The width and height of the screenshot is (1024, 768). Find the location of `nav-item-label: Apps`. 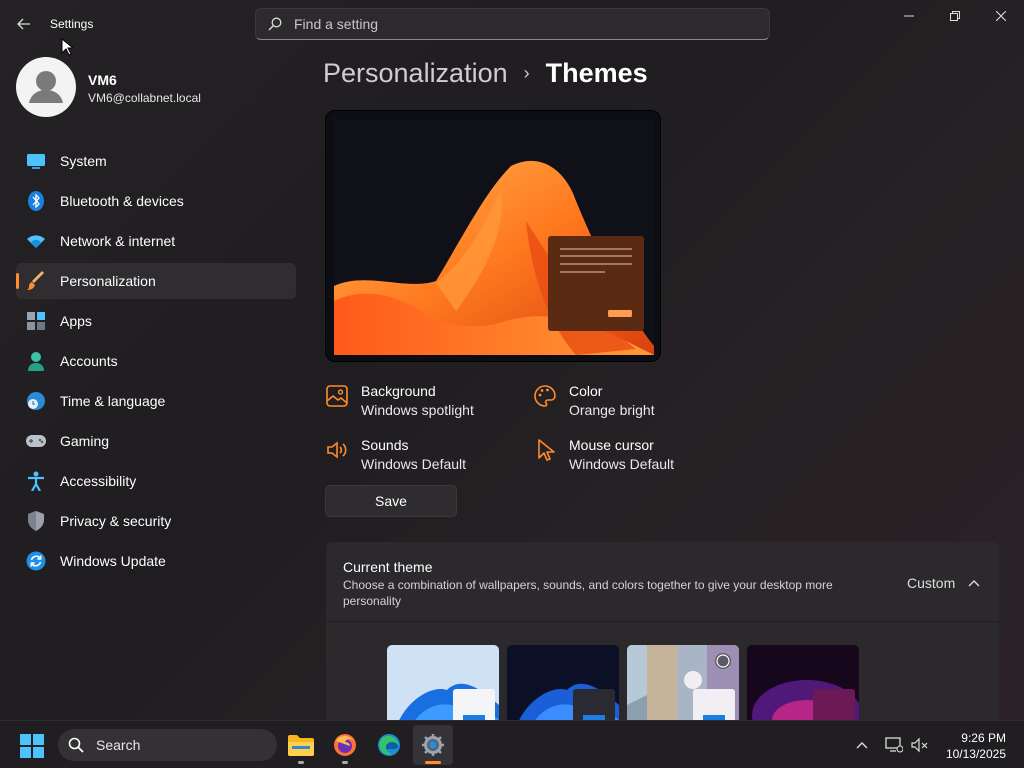

nav-item-label: Apps is located at coordinates (76, 321).